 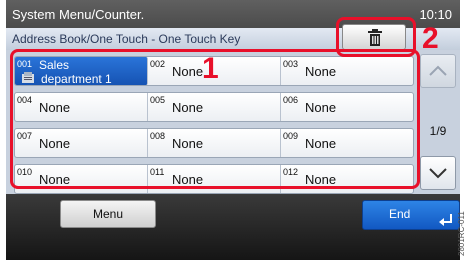 I want to click on menu-title: System Menu/Counter., so click(x=78, y=14).